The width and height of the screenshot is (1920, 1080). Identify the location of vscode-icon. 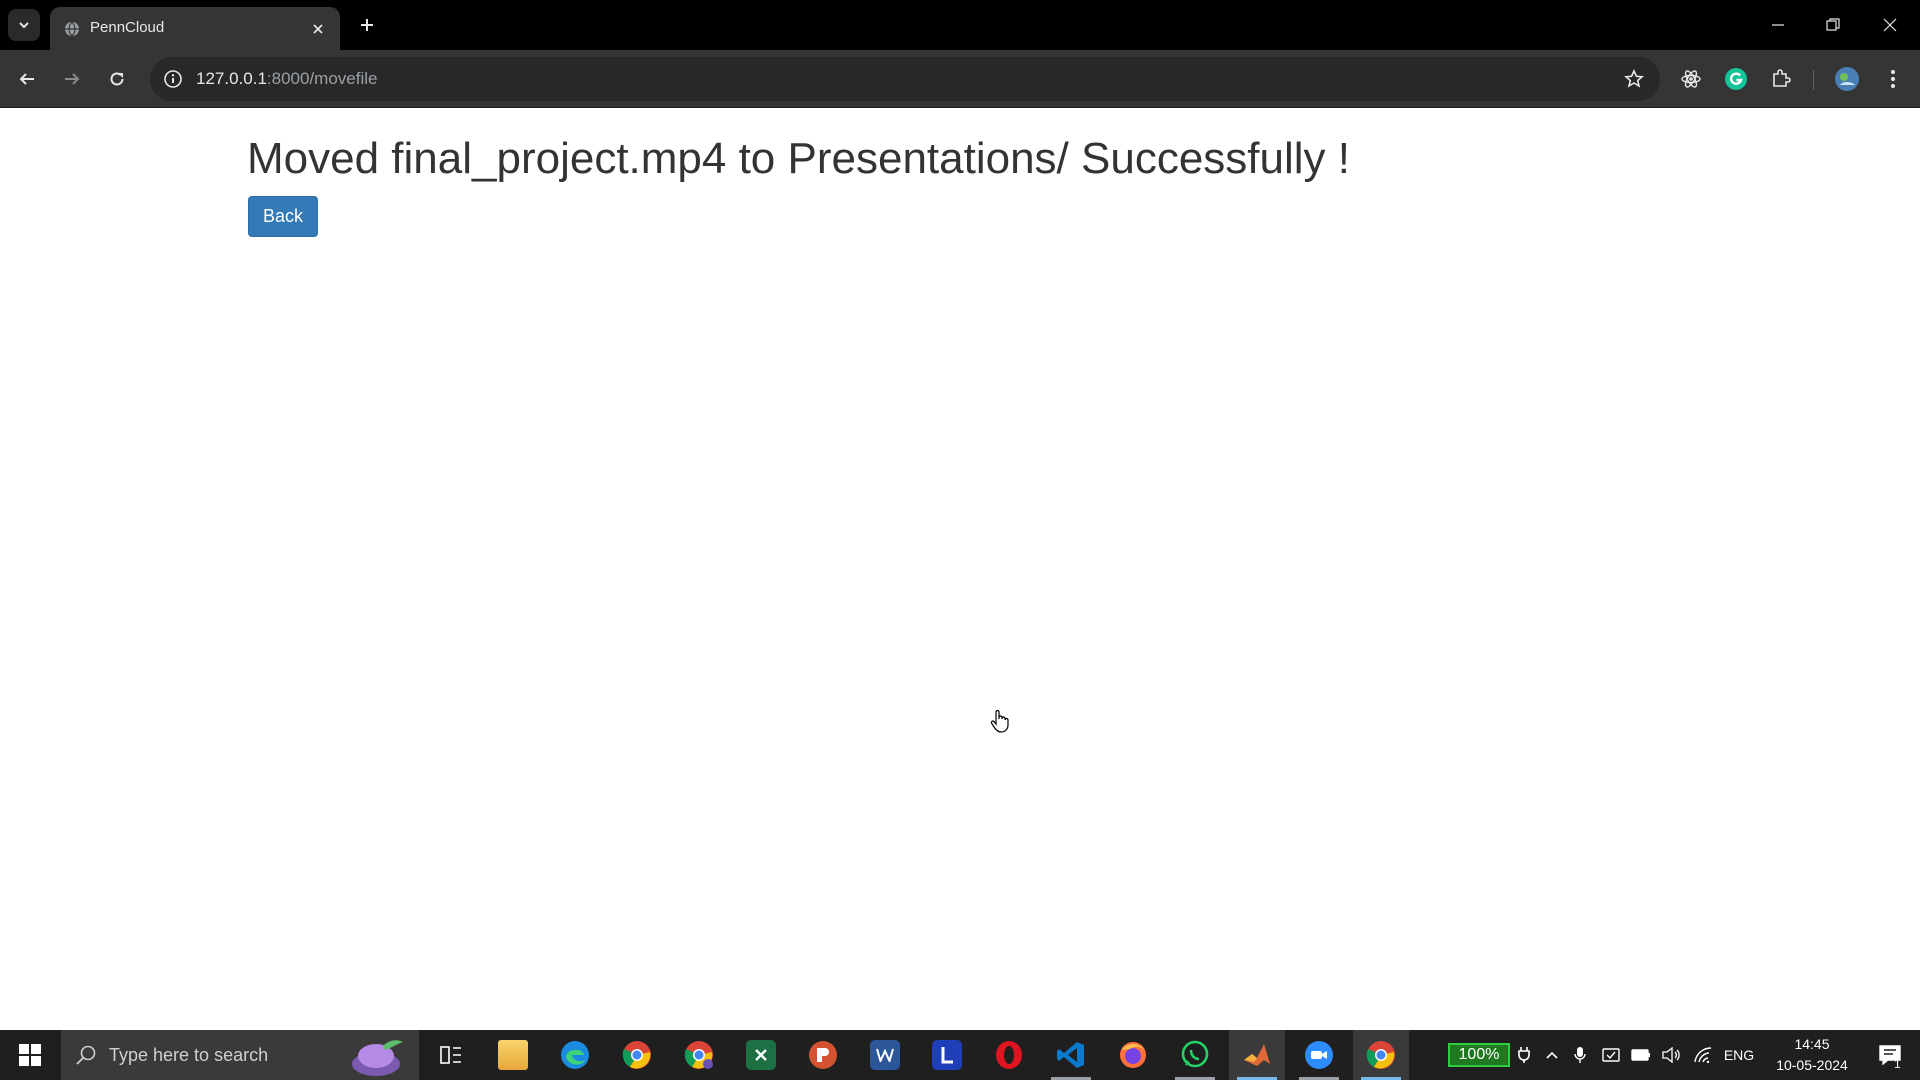
(1070, 1055).